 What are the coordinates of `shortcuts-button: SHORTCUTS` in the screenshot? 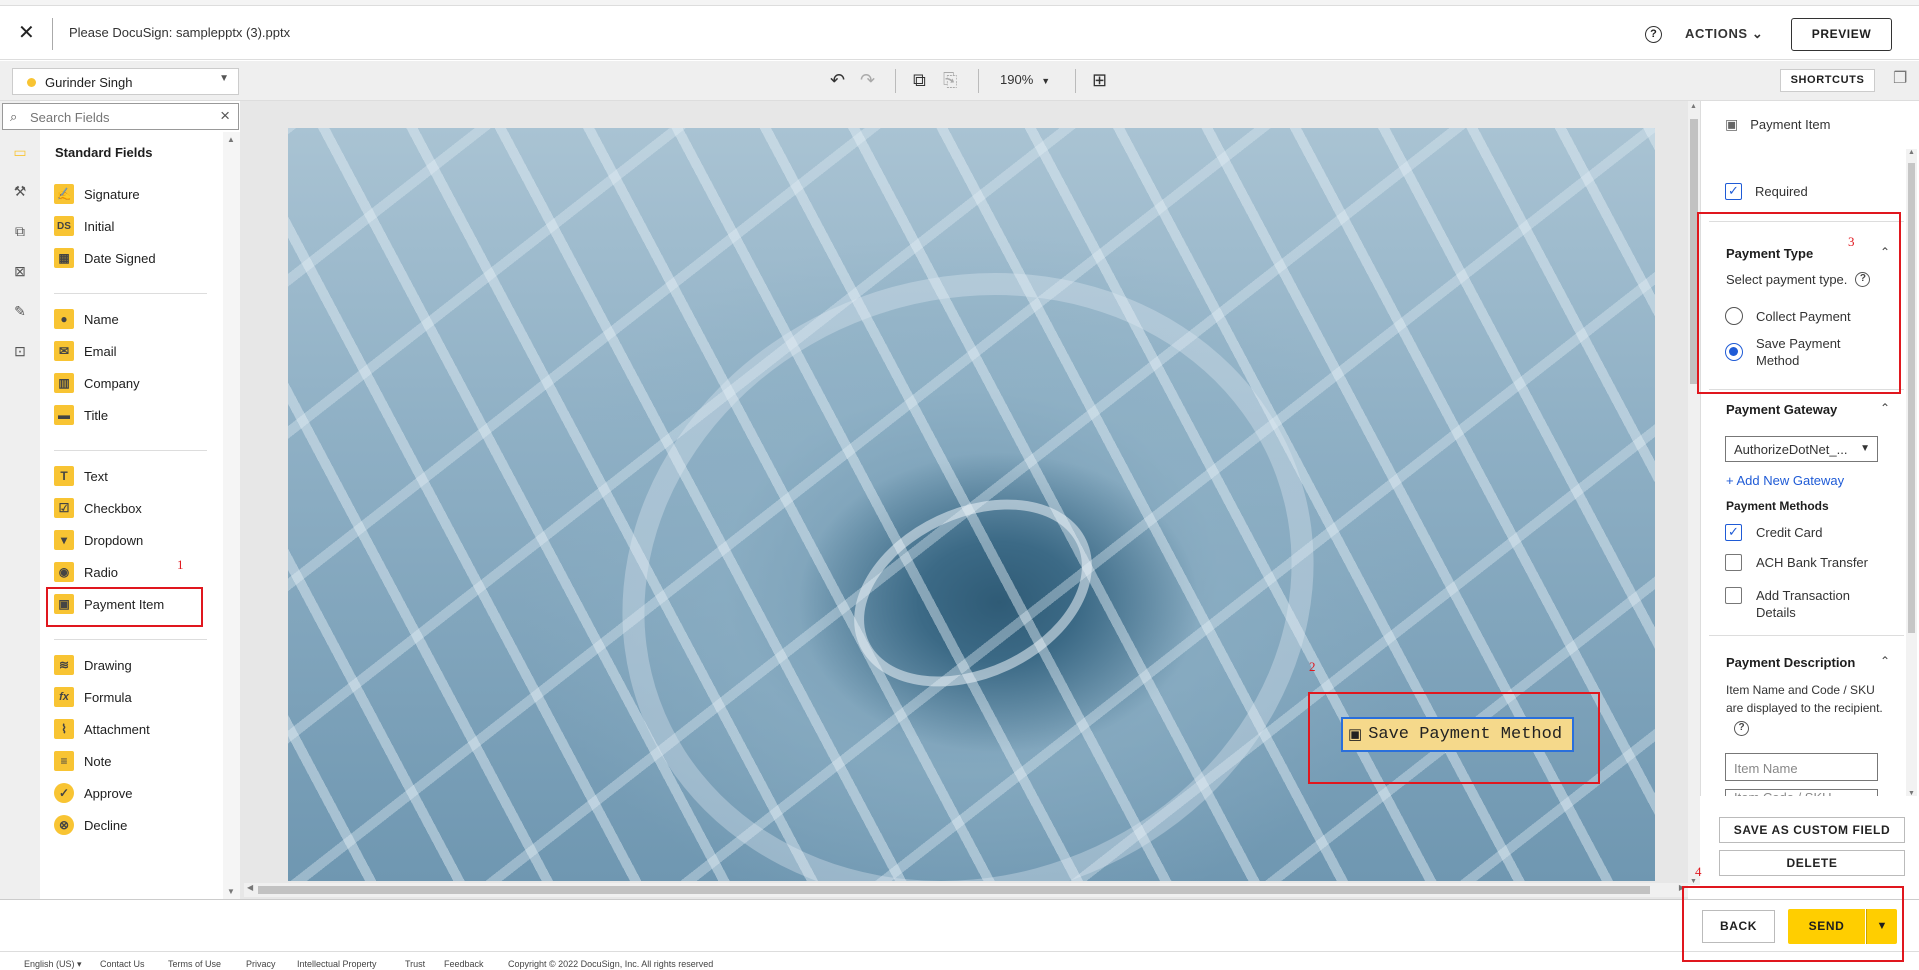 It's located at (1827, 80).